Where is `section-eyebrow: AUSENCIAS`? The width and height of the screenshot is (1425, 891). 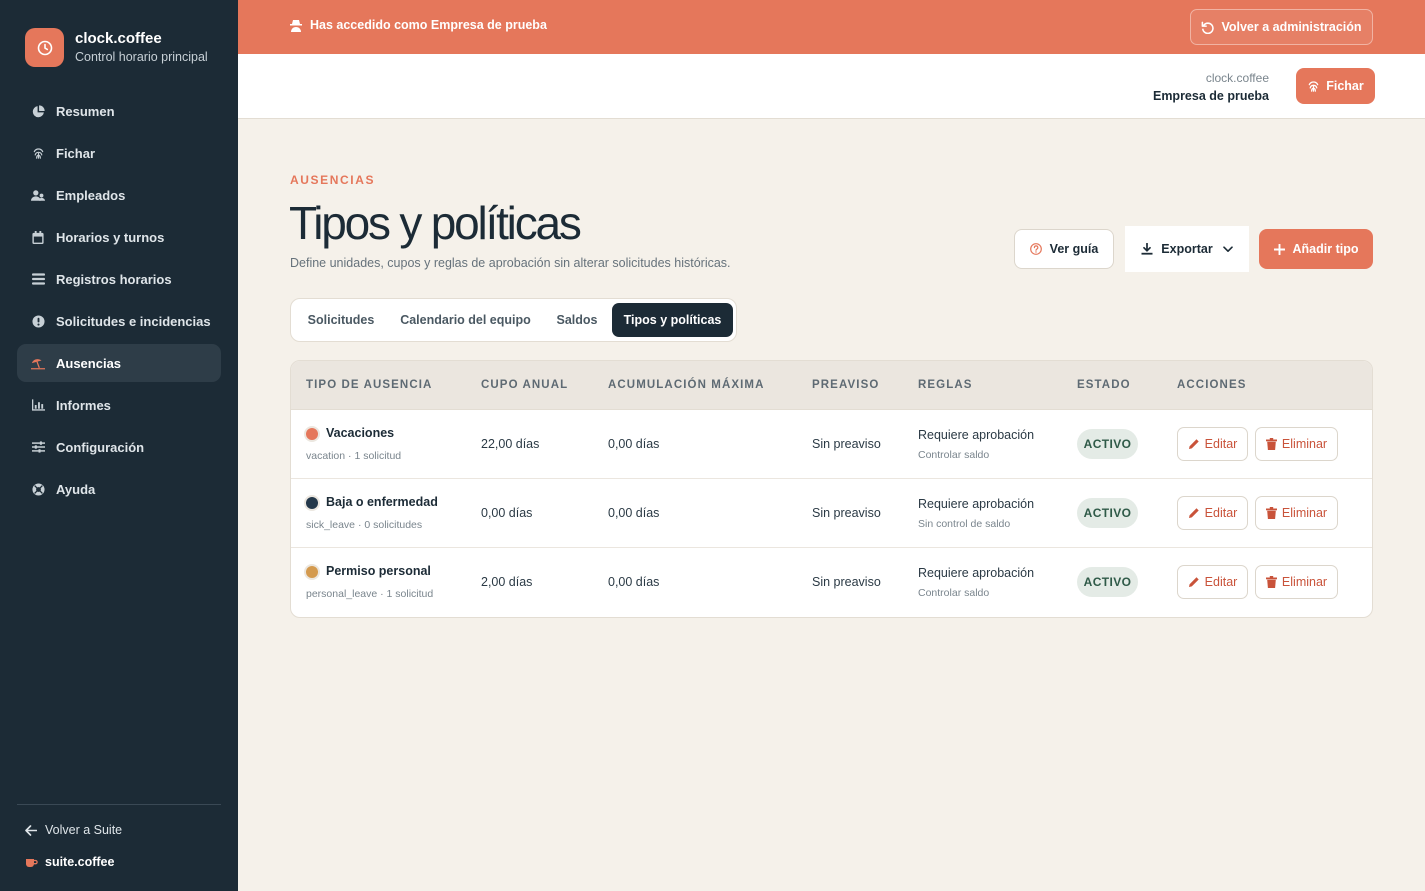 section-eyebrow: AUSENCIAS is located at coordinates (333, 180).